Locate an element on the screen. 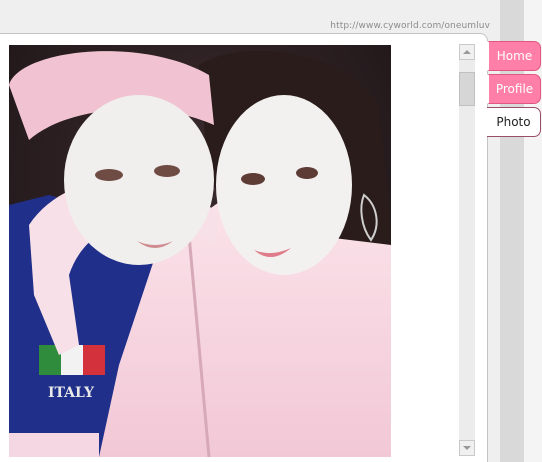 The width and height of the screenshot is (542, 462). tab-photo: Photo is located at coordinates (514, 122).